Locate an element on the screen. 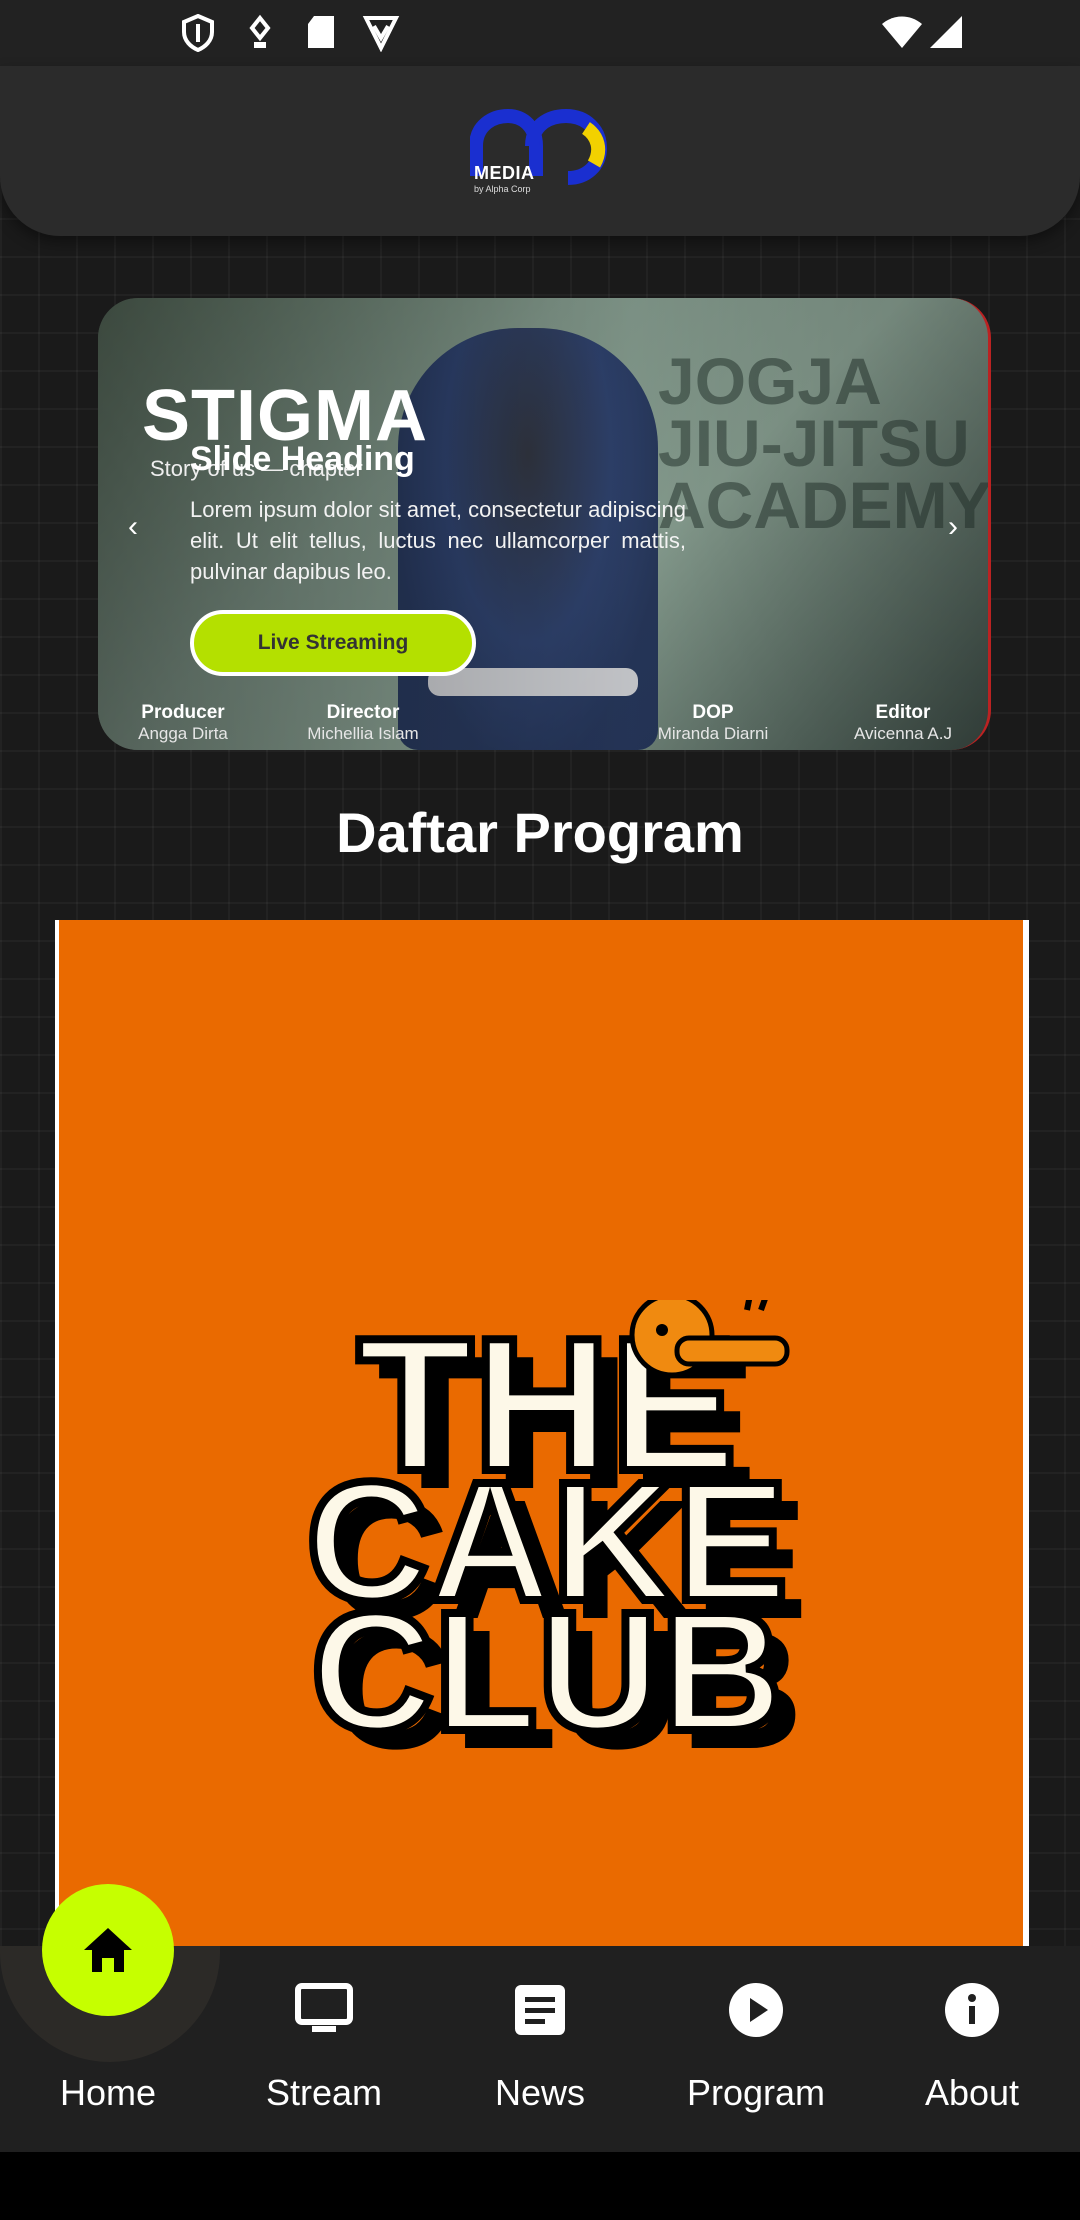 The width and height of the screenshot is (1080, 2220). credit-director: Director Michellia Islam is located at coordinates (363, 723).